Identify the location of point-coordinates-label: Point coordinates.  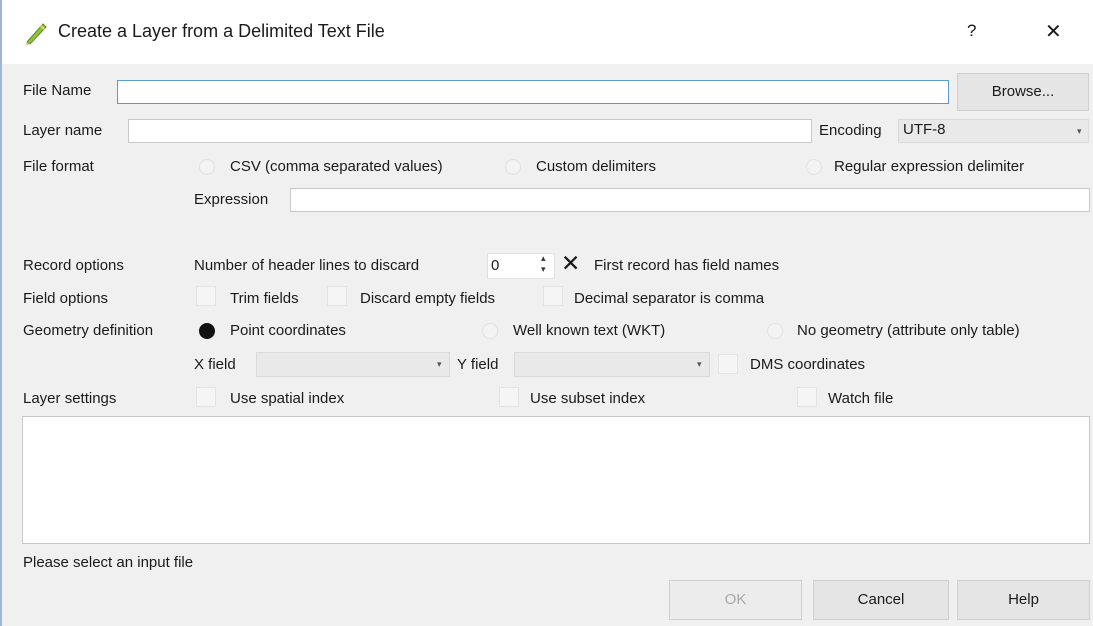
(288, 330).